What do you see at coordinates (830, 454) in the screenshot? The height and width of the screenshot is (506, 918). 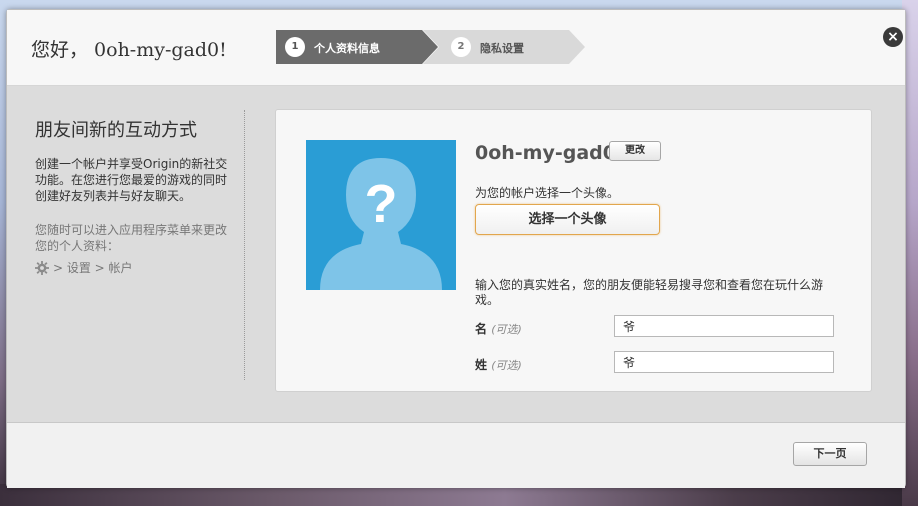 I see `next-page-button: 下一页` at bounding box center [830, 454].